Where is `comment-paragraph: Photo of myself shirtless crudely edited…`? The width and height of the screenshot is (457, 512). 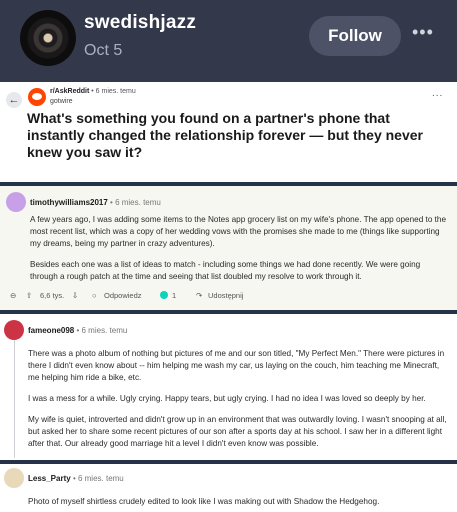
comment-paragraph: Photo of myself shirtless crudely edited… is located at coordinates (204, 501).